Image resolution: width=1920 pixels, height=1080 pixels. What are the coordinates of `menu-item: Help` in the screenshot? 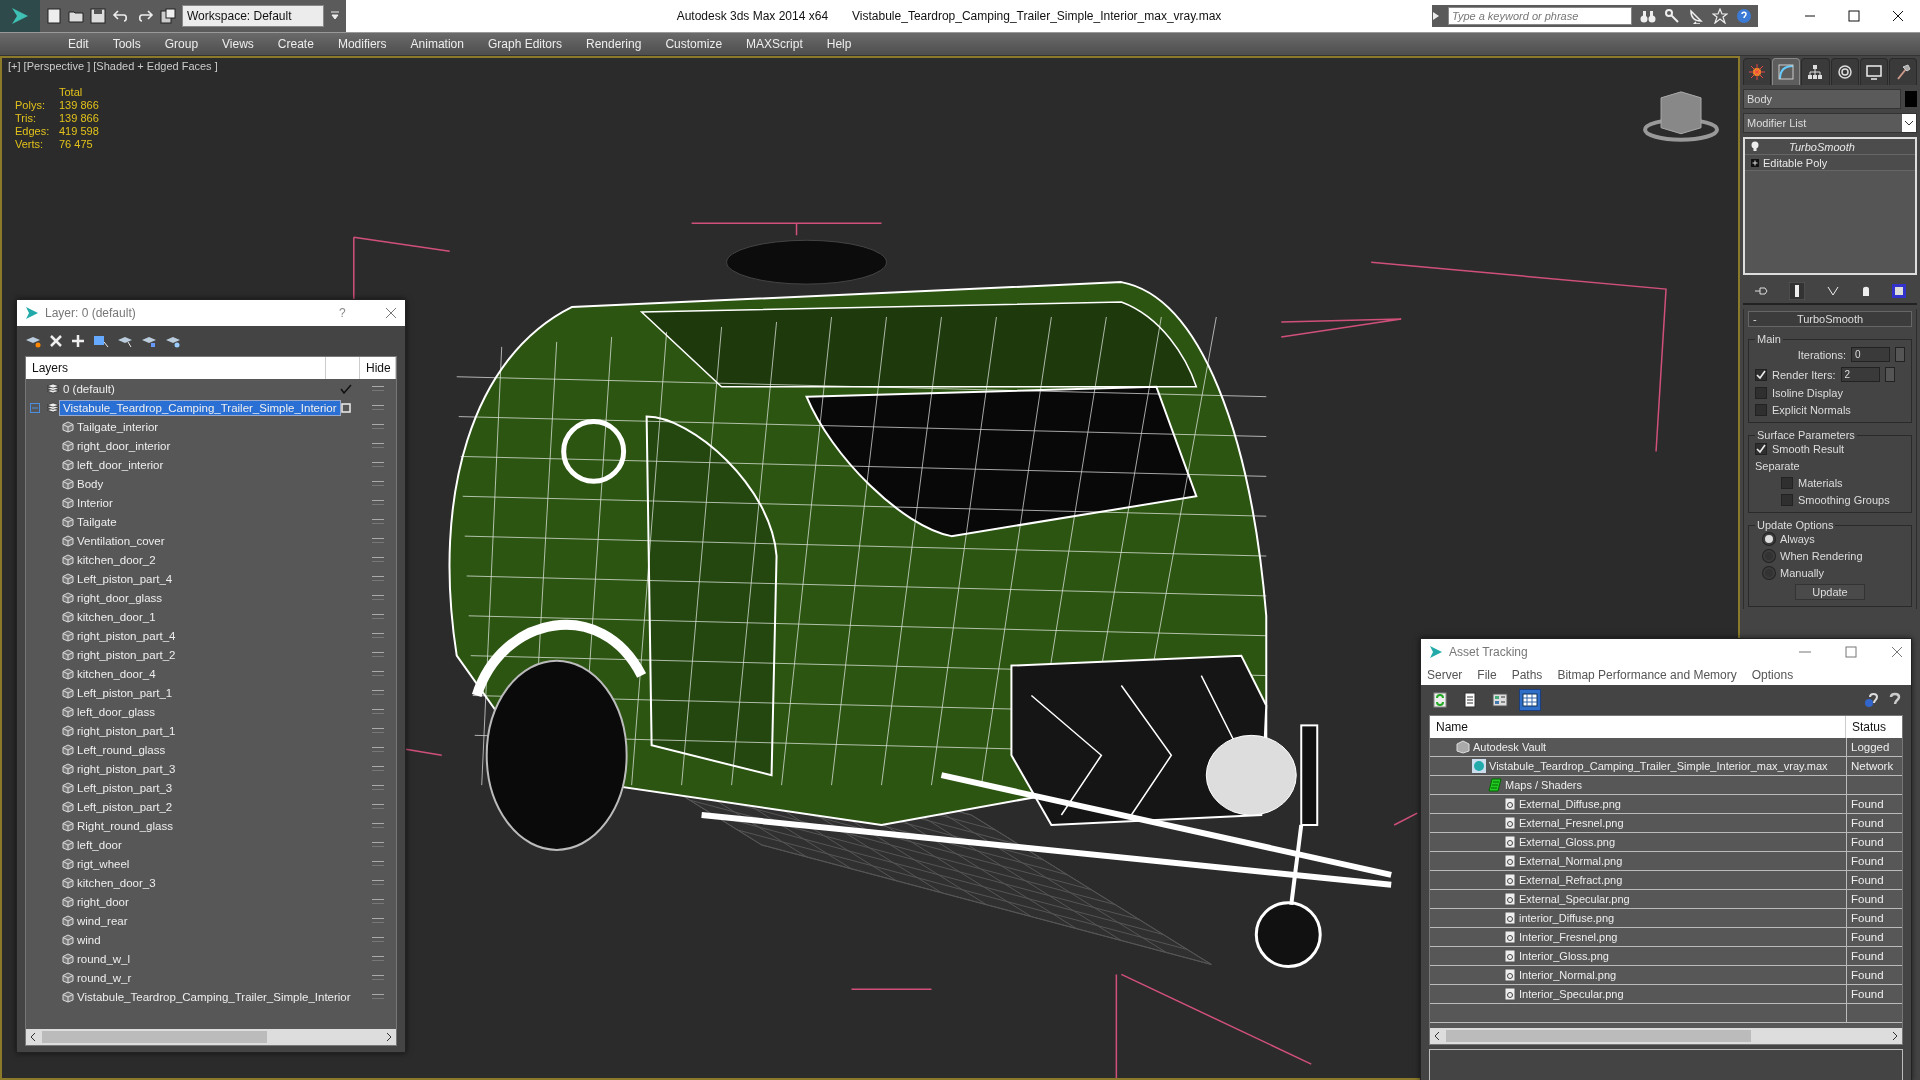 It's located at (839, 44).